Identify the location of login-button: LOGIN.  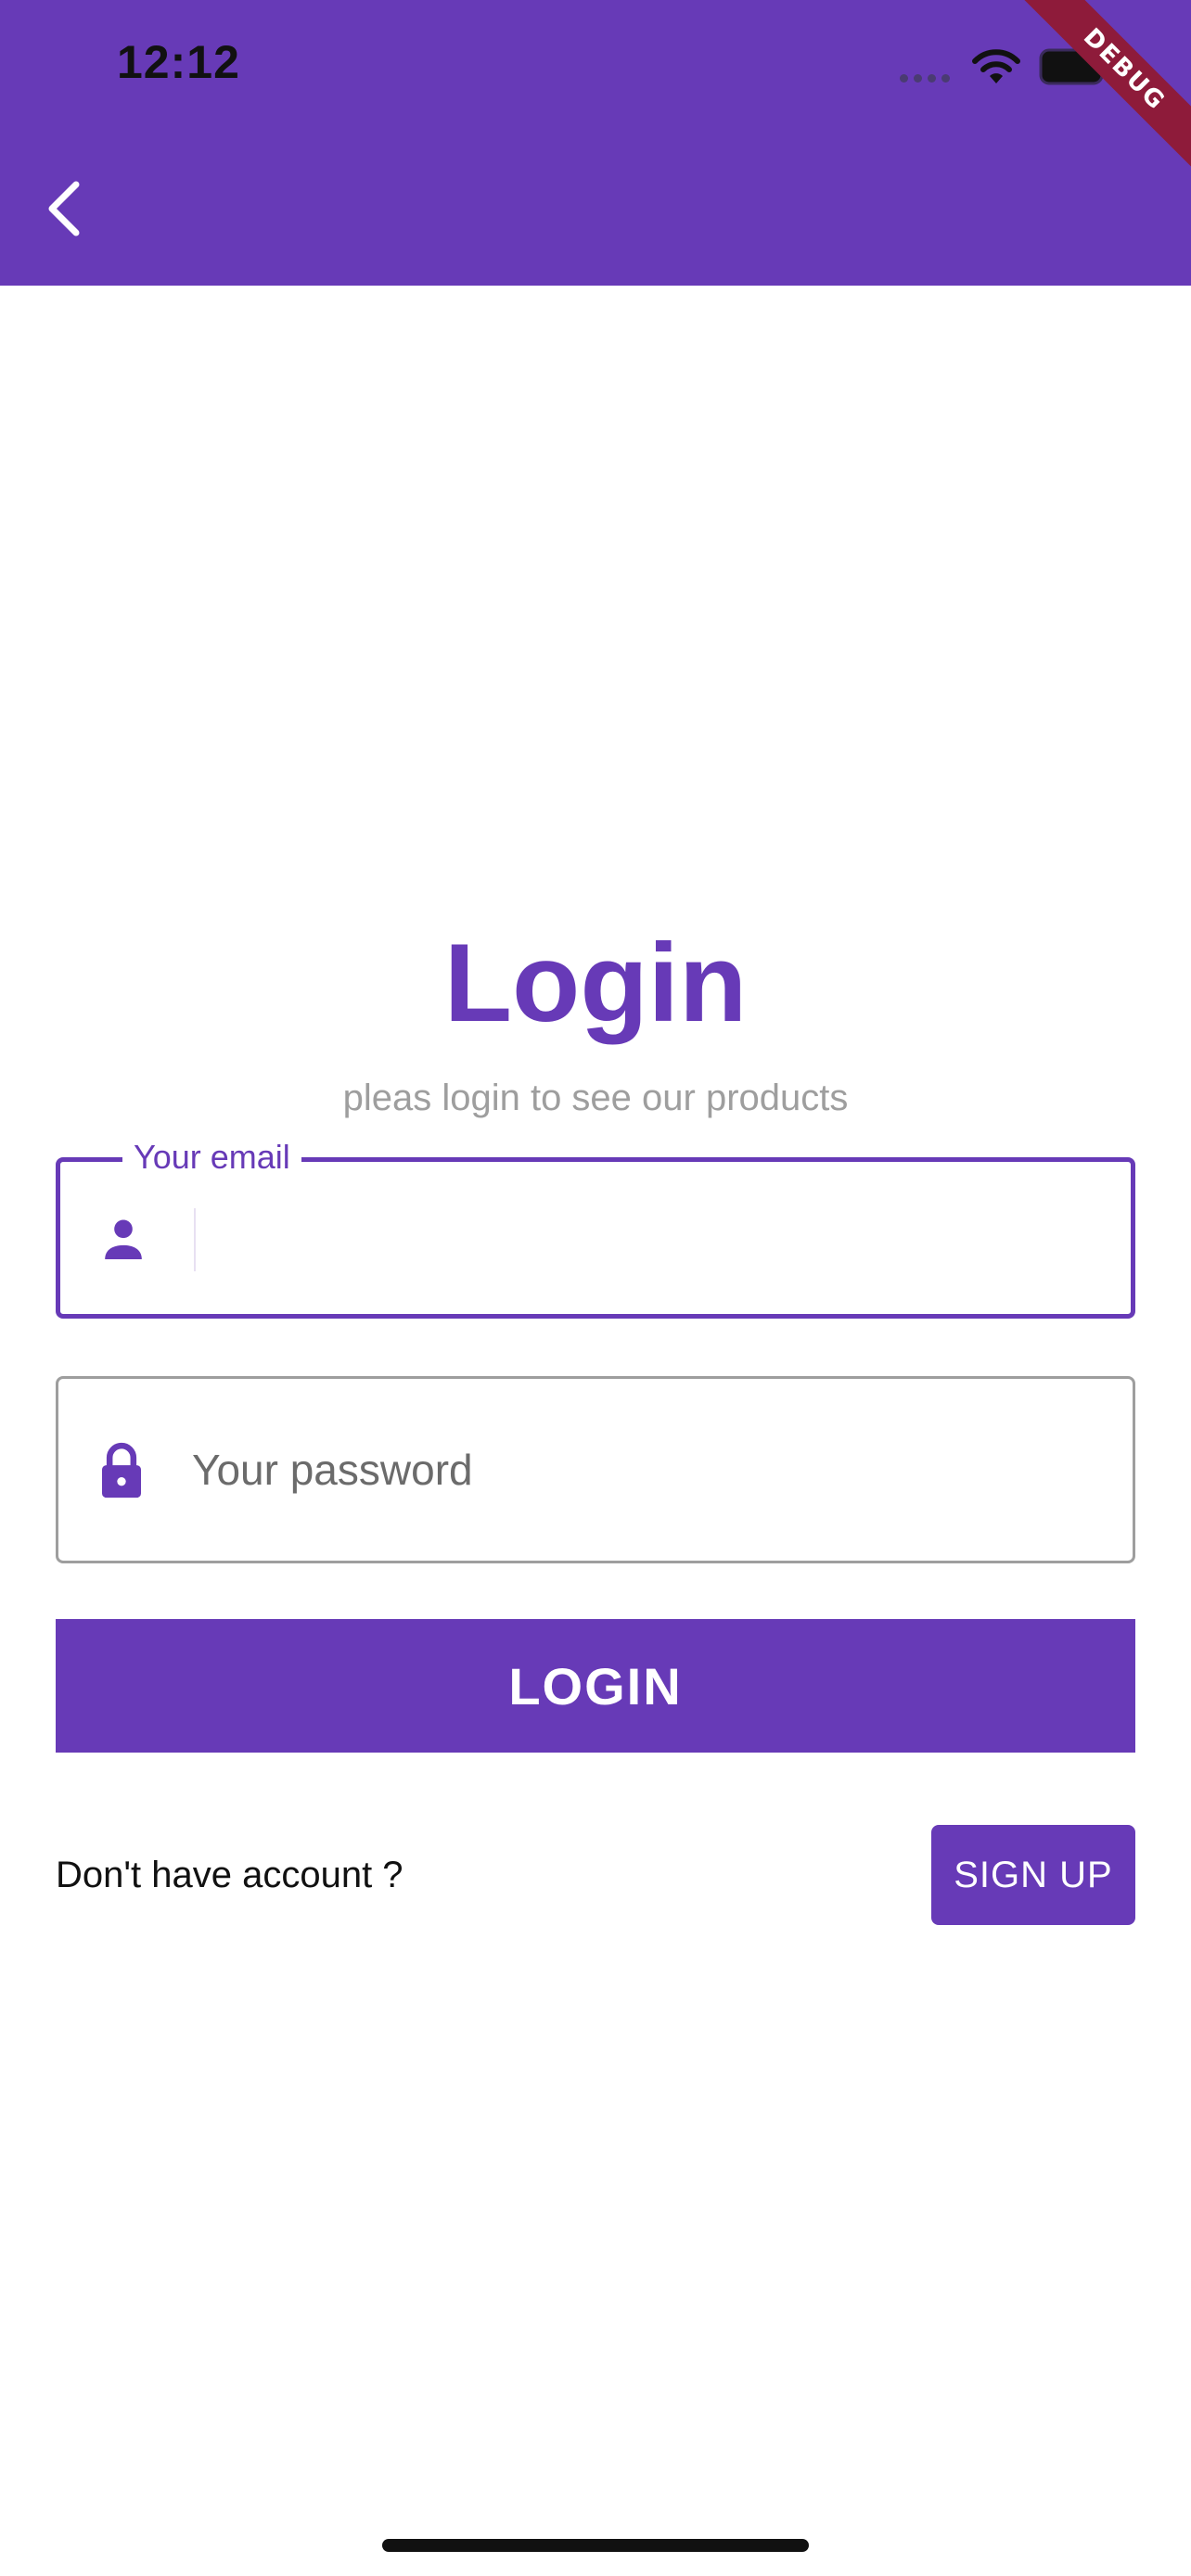
(595, 1686).